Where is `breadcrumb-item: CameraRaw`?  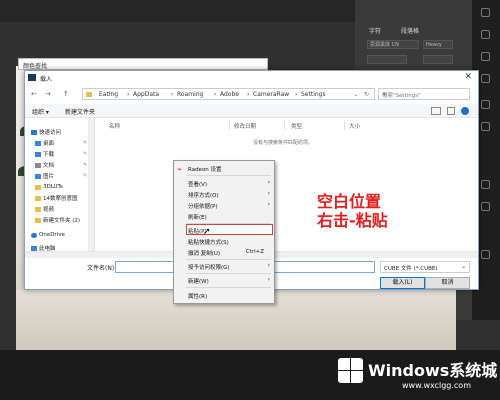
breadcrumb-item: CameraRaw is located at coordinates (271, 94).